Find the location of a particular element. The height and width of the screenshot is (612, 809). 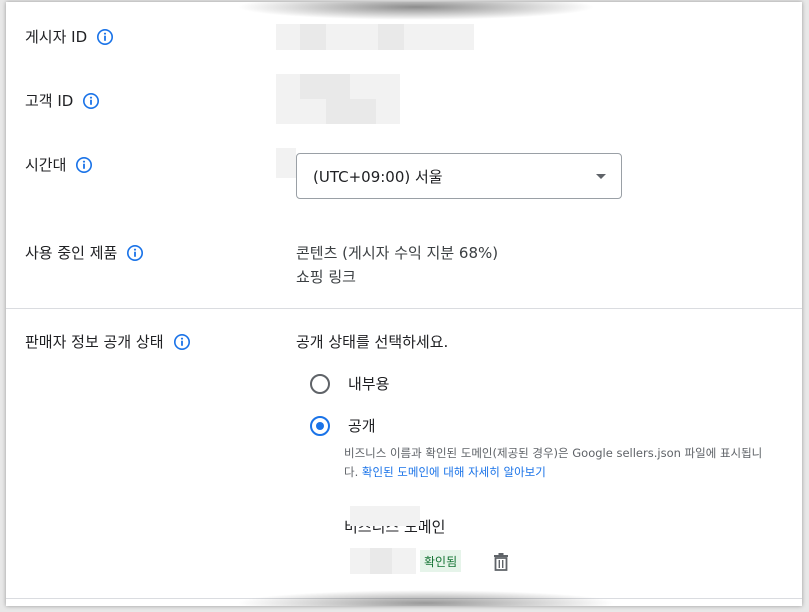

radio-button-checked is located at coordinates (320, 425).